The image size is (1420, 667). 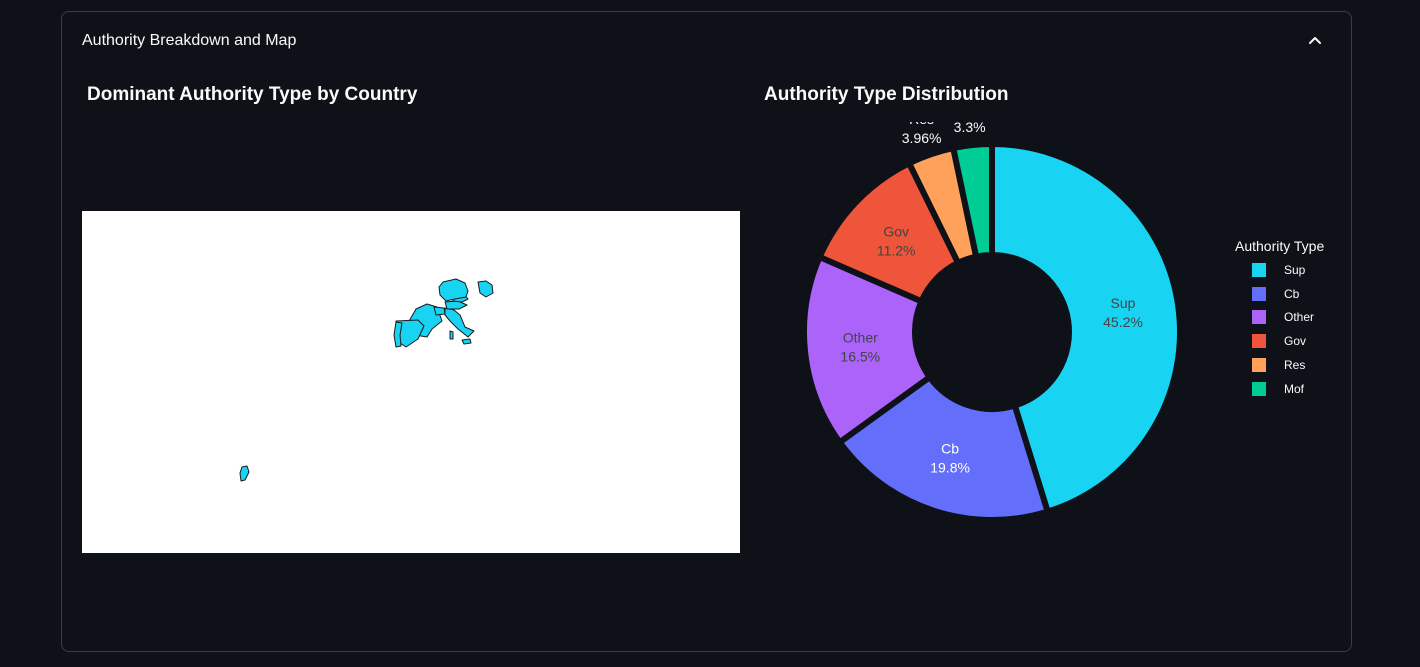 What do you see at coordinates (1279, 341) in the screenshot?
I see `legend-item-gov: Gov` at bounding box center [1279, 341].